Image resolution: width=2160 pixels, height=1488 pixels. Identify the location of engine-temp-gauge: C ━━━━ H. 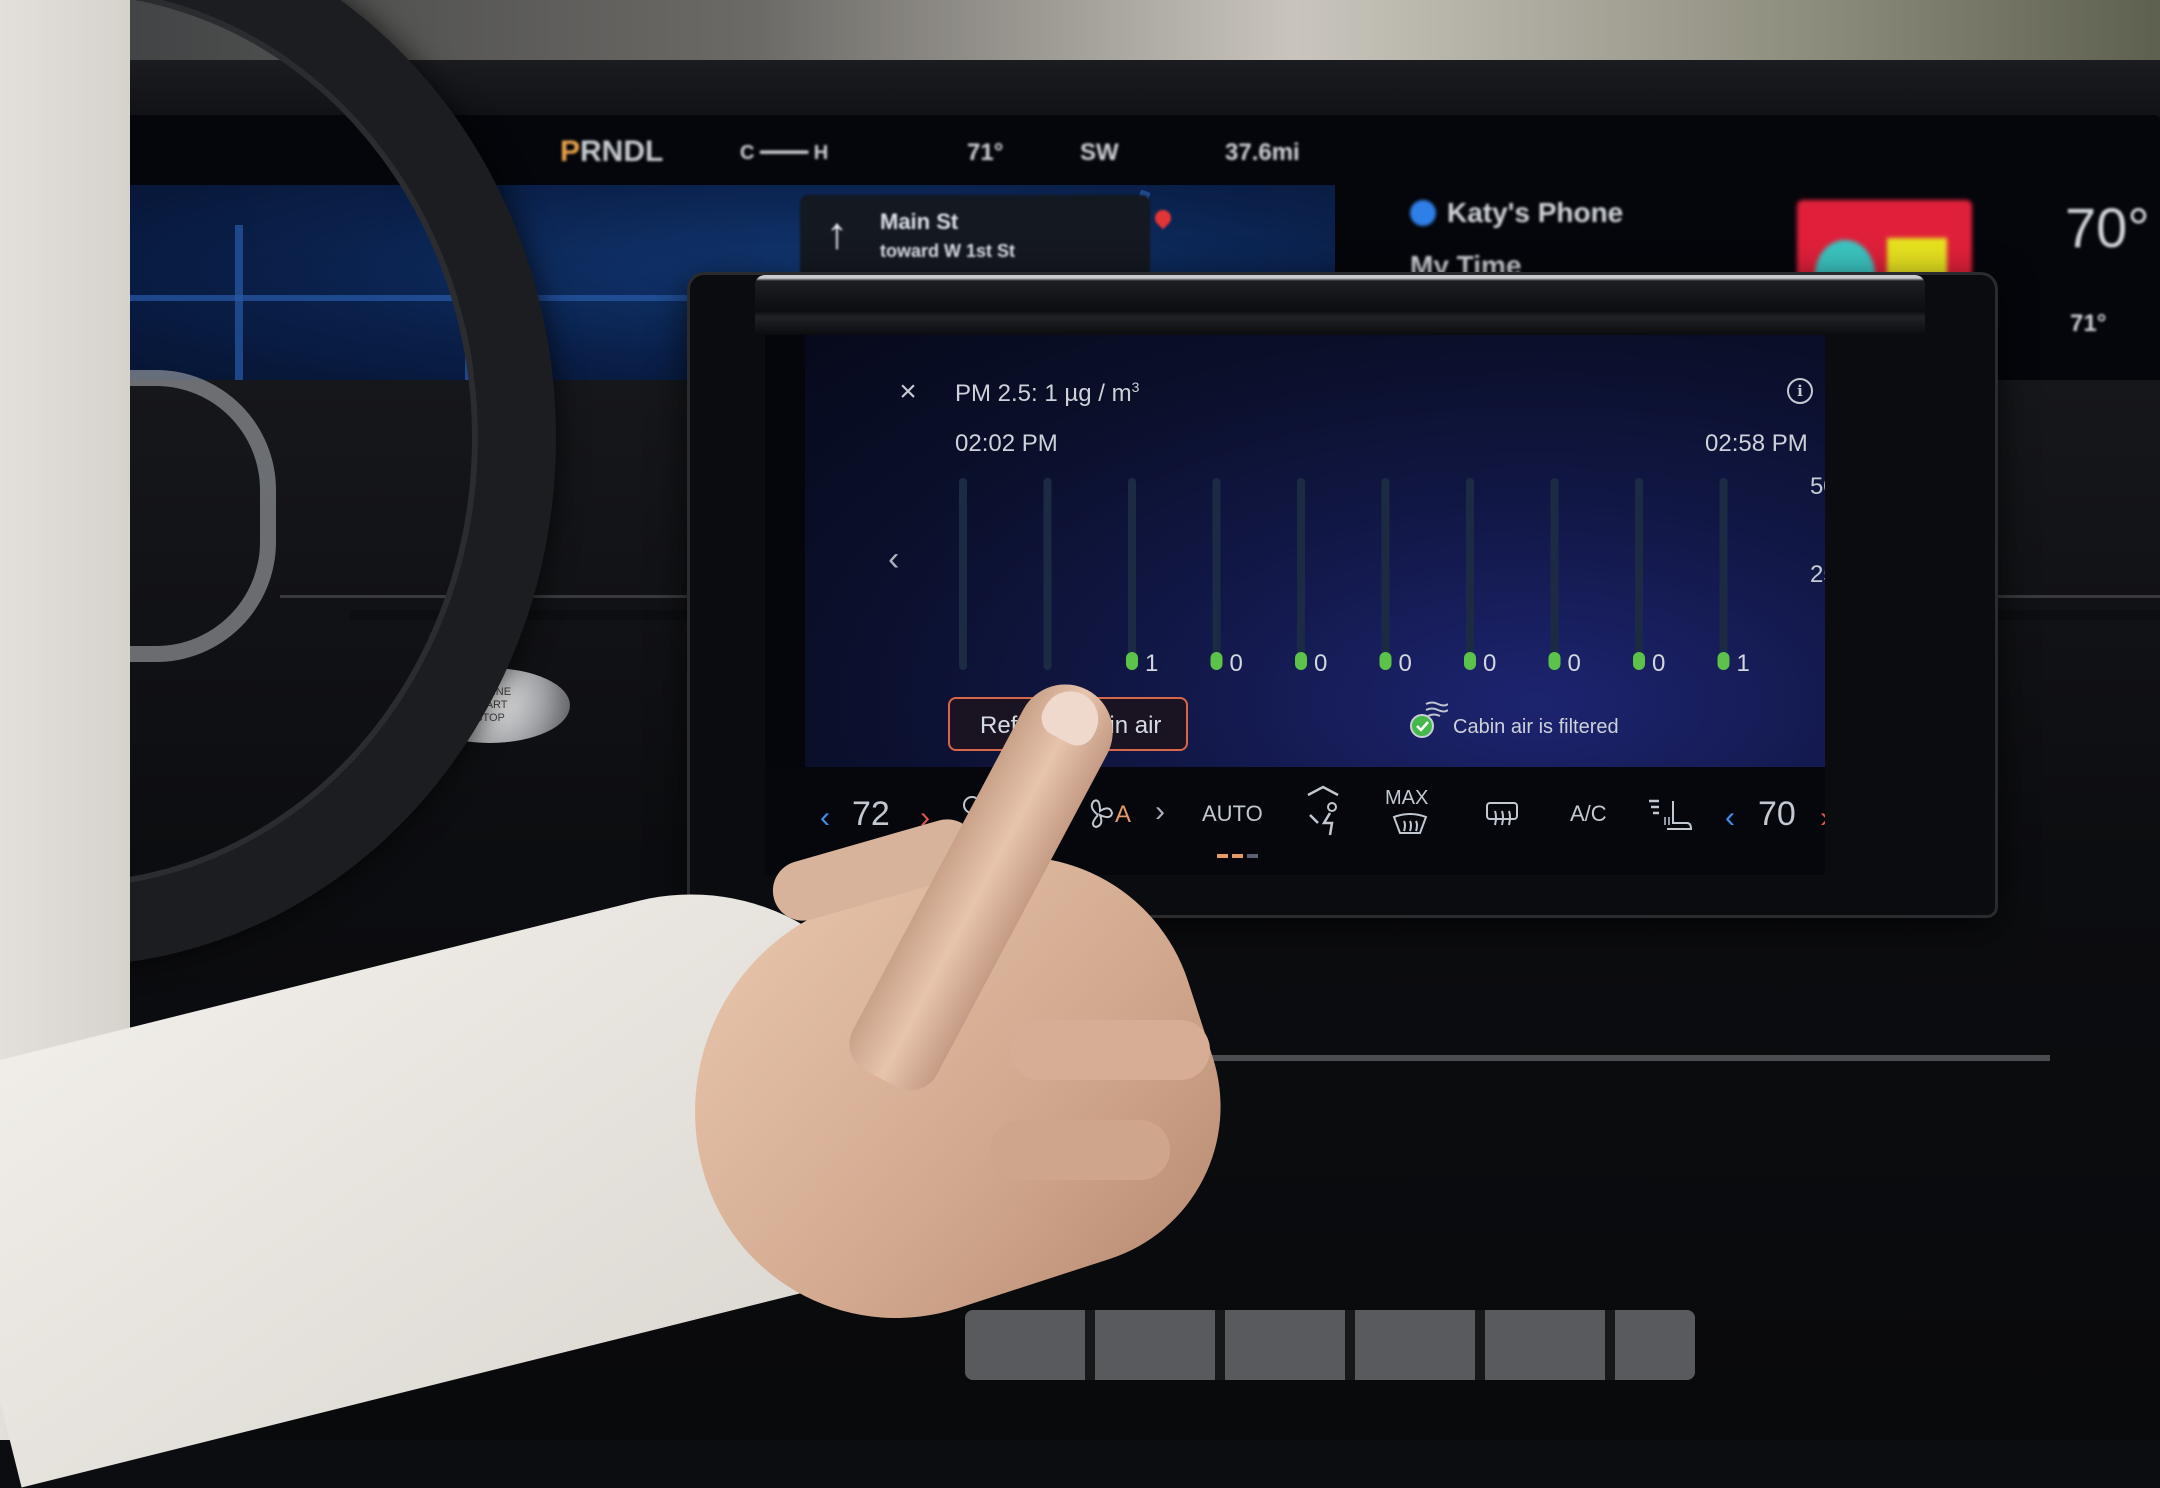
(784, 153).